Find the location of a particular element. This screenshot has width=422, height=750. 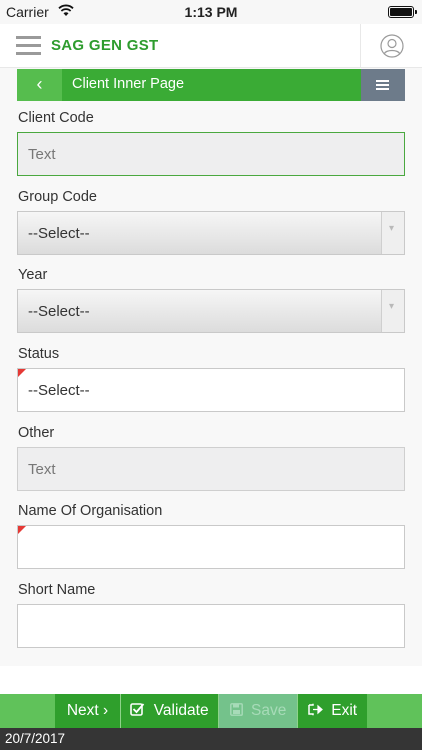

profile-button is located at coordinates (391, 46).